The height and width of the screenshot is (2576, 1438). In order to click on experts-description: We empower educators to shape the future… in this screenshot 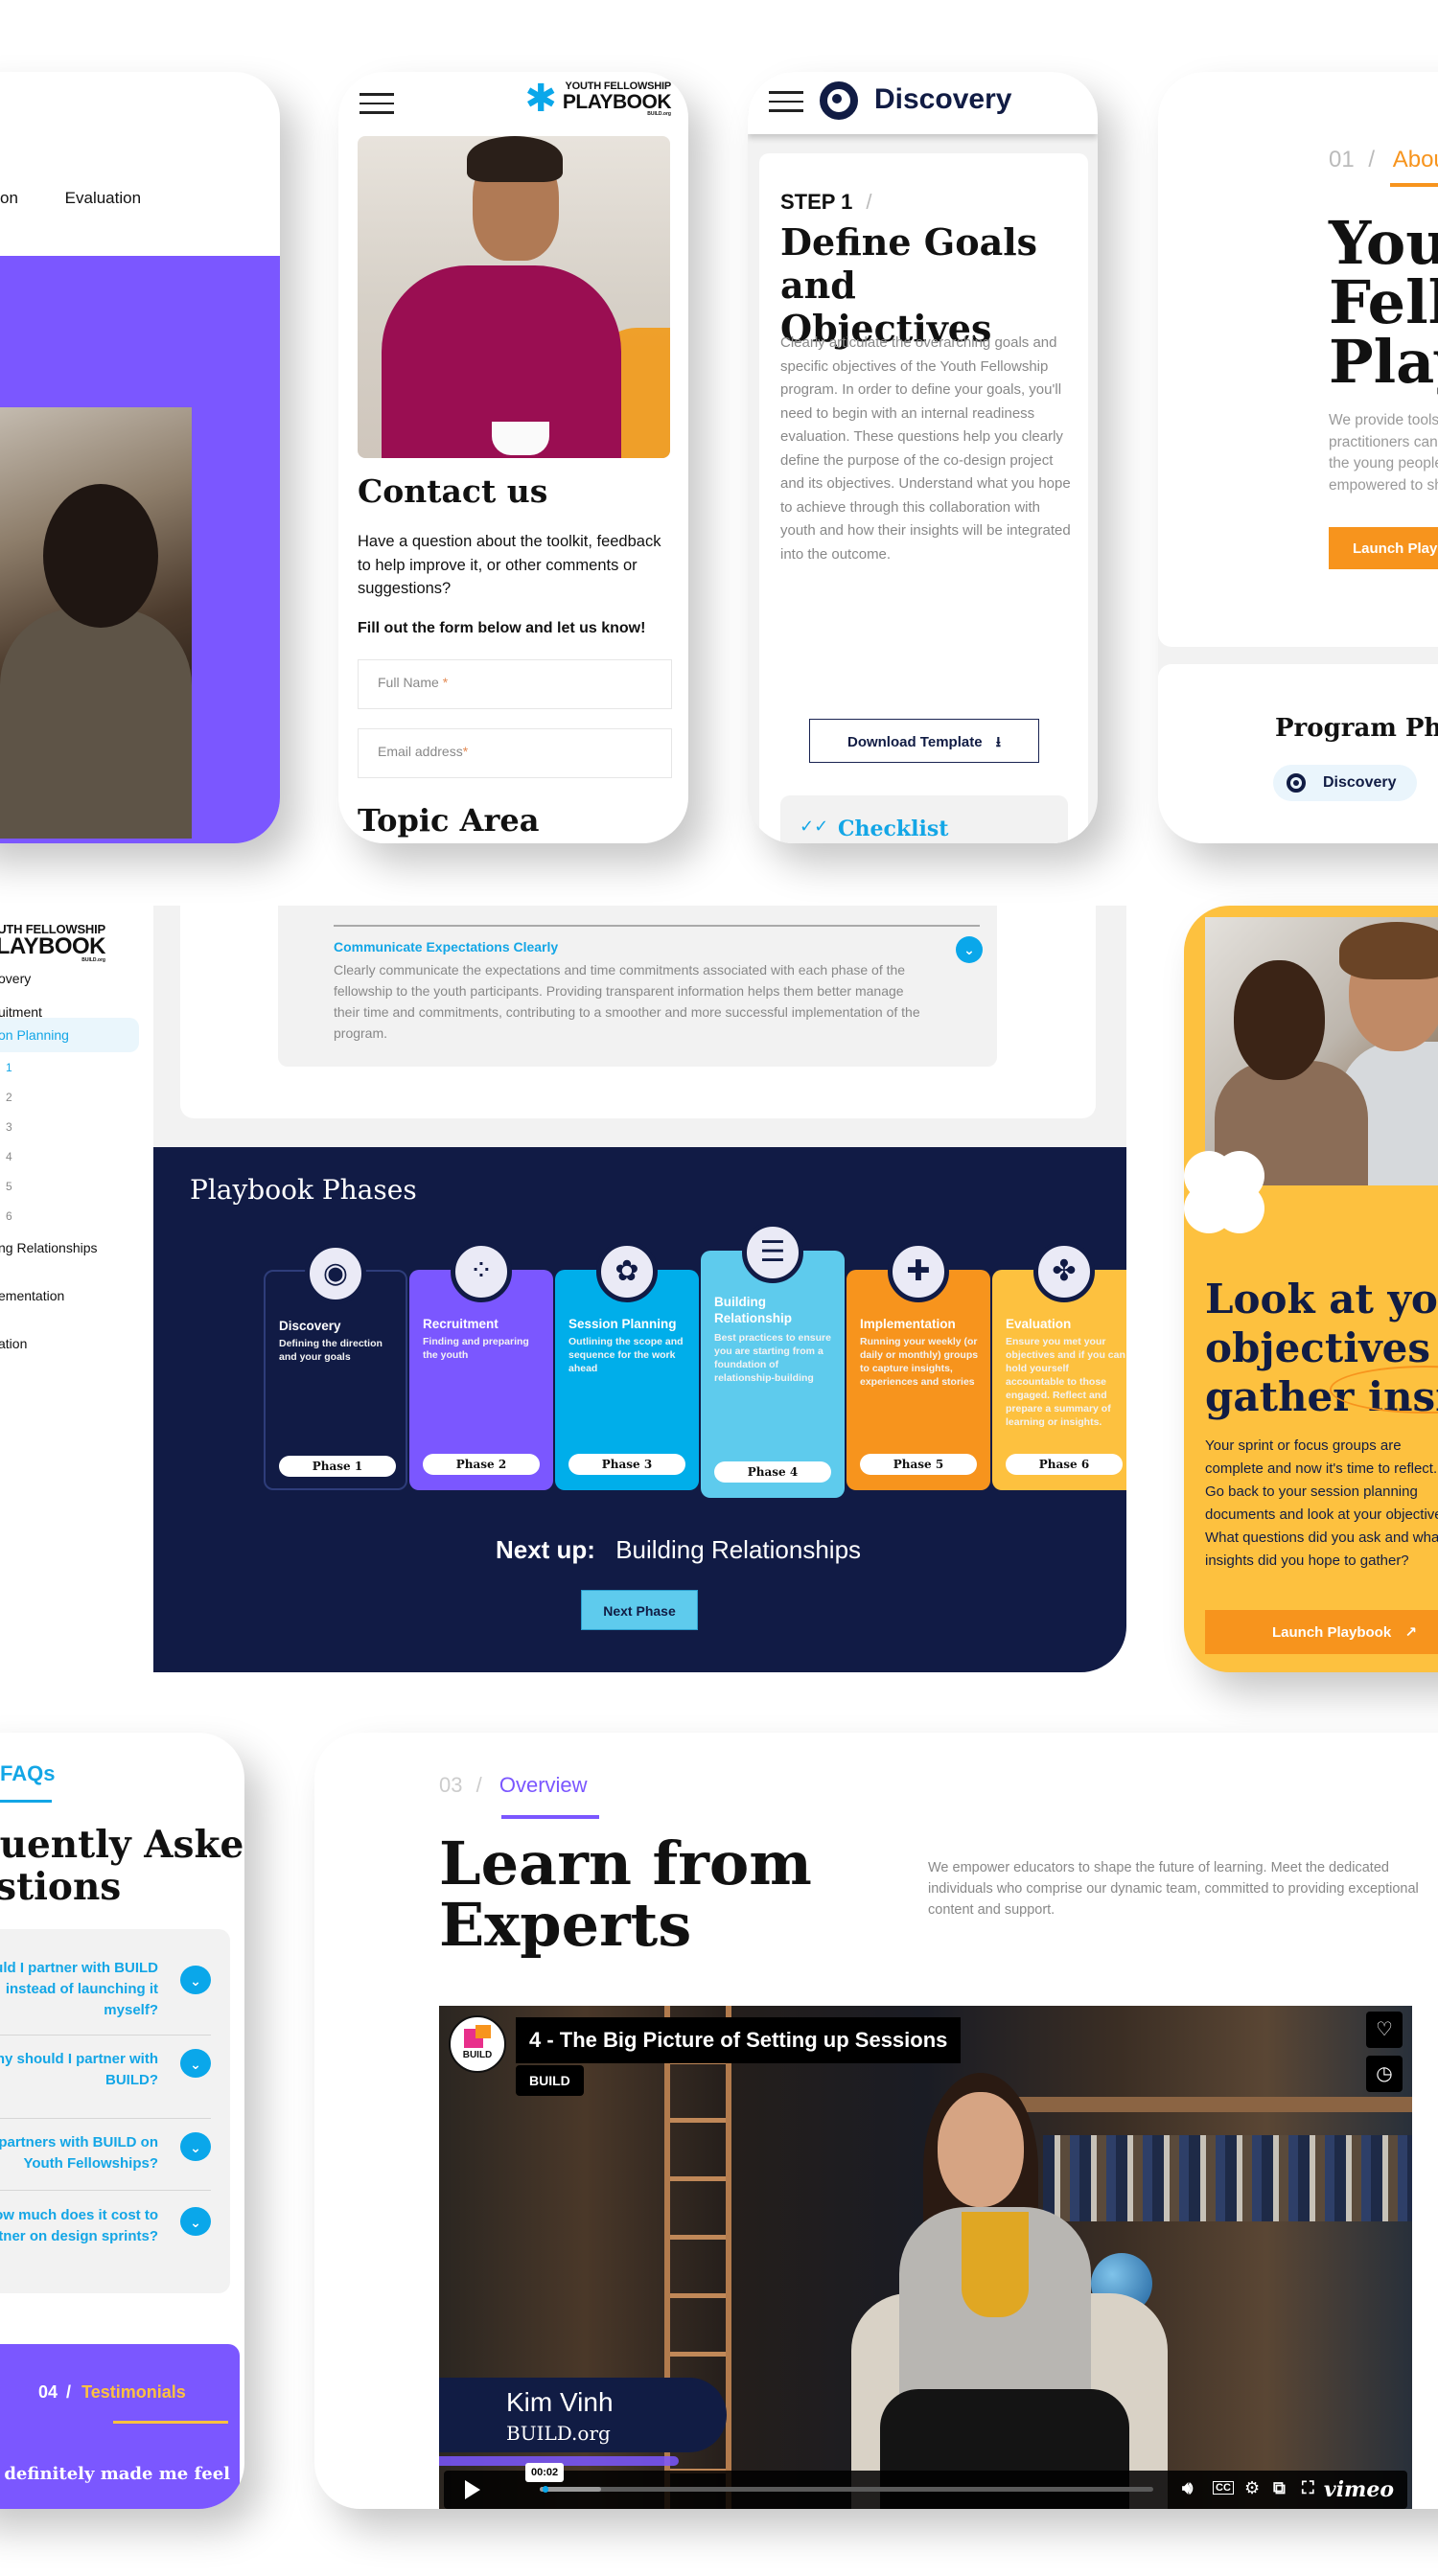, I will do `click(1173, 1889)`.